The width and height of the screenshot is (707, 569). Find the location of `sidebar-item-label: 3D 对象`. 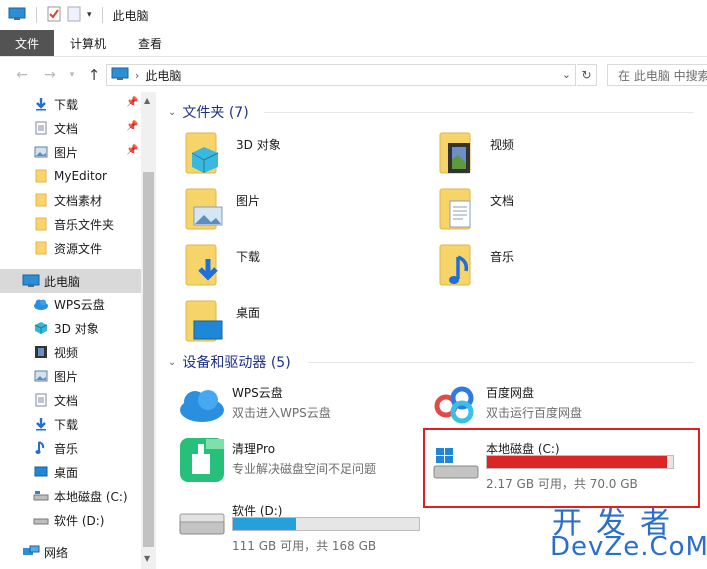

sidebar-item-label: 3D 对象 is located at coordinates (76, 328).